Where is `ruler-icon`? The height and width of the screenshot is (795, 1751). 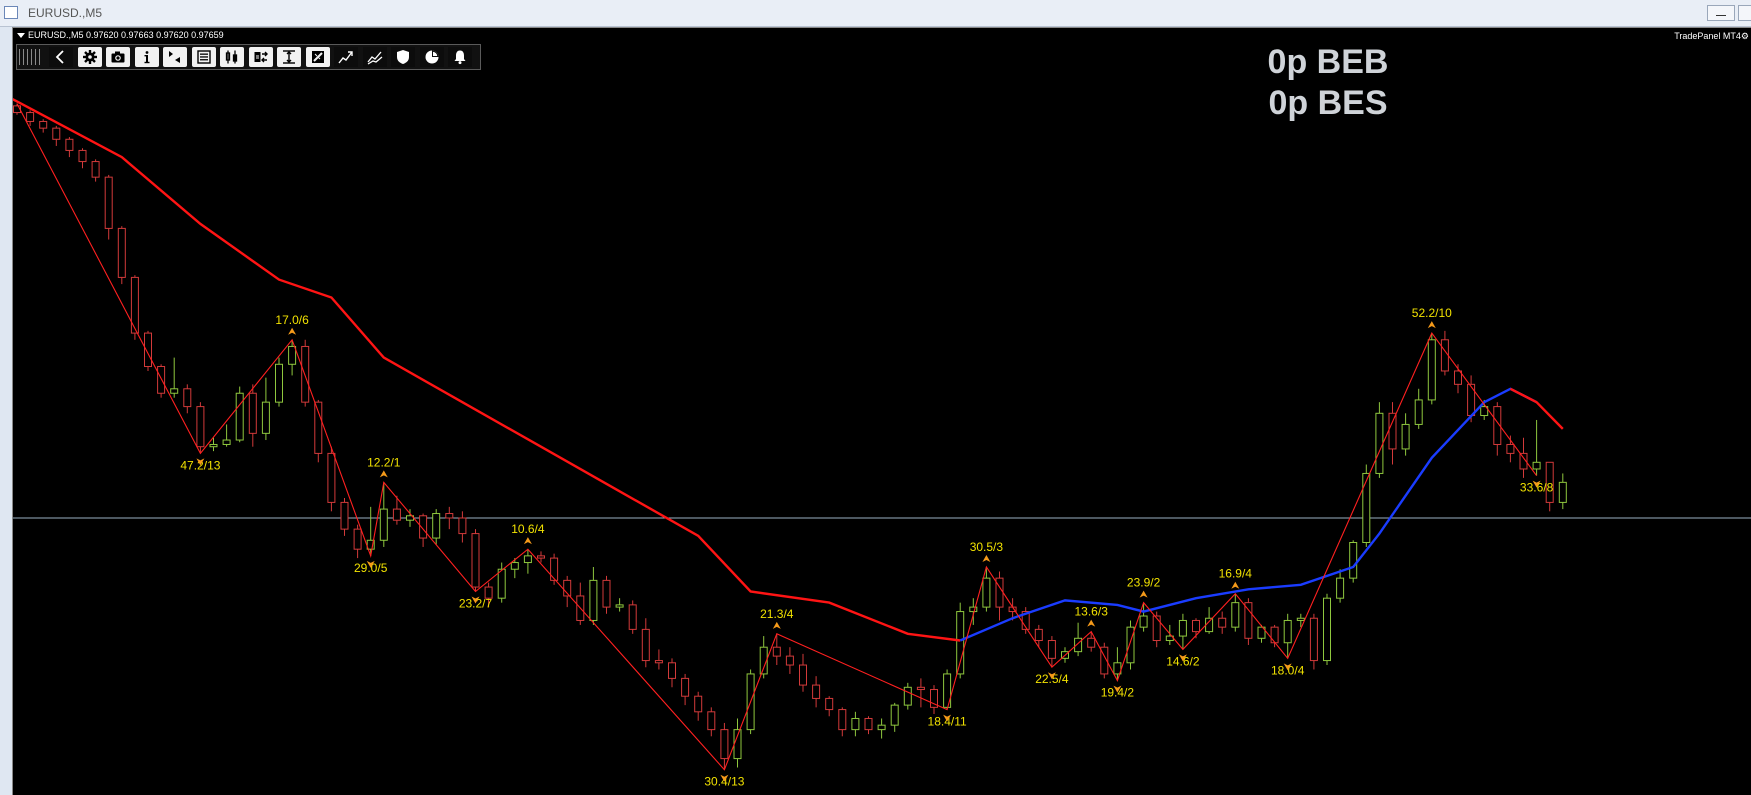
ruler-icon is located at coordinates (317, 57).